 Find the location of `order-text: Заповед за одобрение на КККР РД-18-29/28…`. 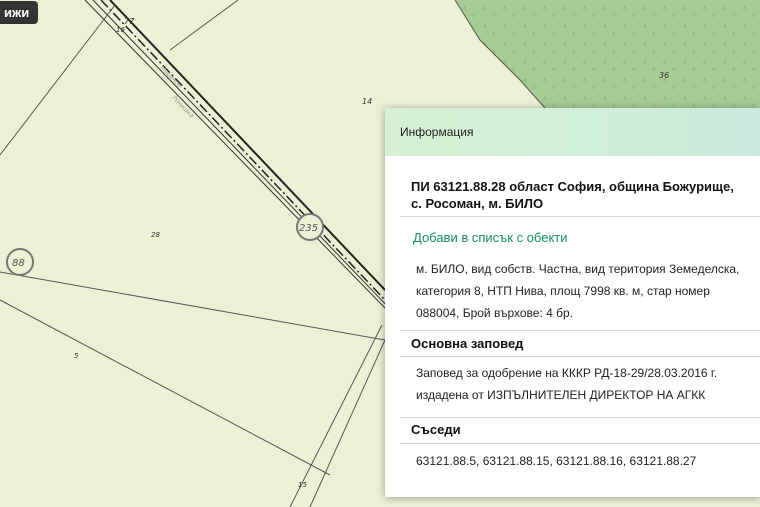

order-text: Заповед за одобрение на КККР РД-18-29/28… is located at coordinates (580, 384).